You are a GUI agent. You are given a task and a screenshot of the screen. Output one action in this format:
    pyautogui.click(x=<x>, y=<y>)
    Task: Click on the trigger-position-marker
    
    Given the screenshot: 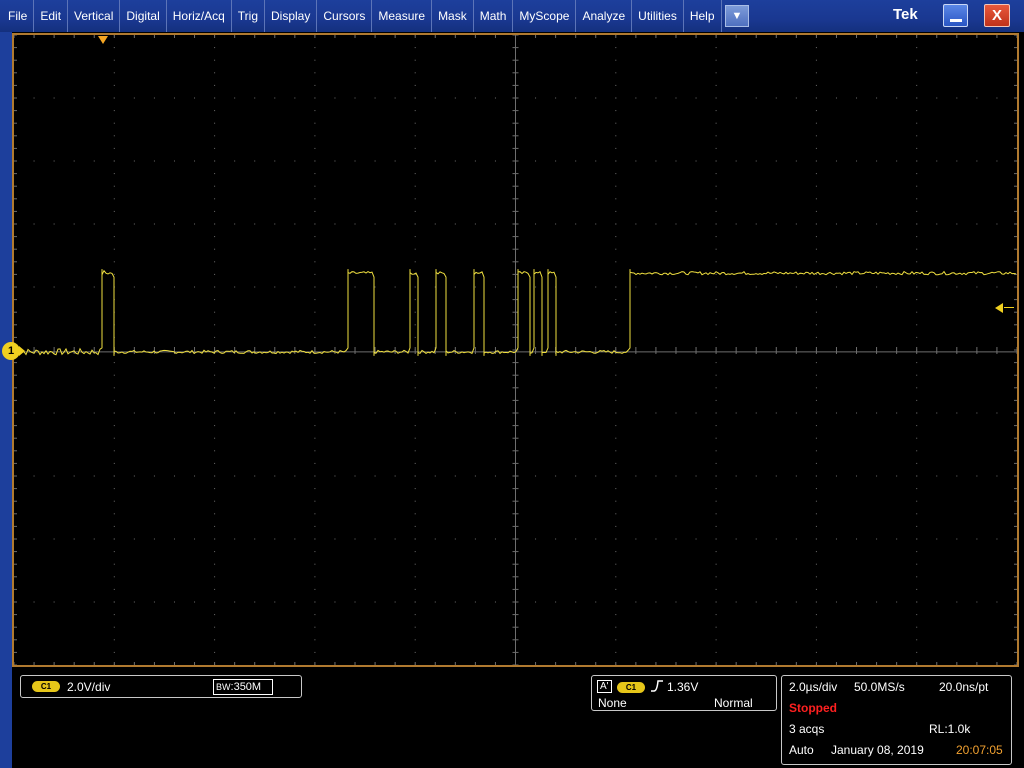 What is the action you would take?
    pyautogui.click(x=103, y=40)
    